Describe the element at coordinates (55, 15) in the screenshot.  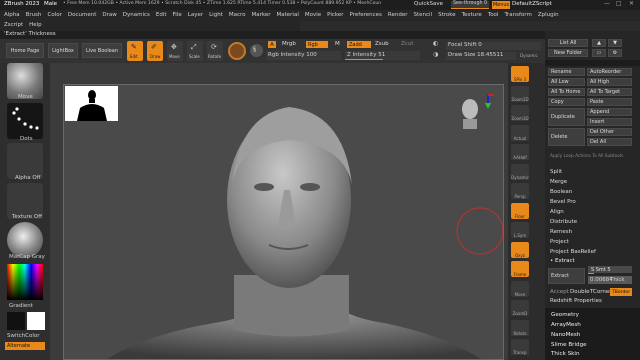
I see `menu-item-color: Color` at that location.